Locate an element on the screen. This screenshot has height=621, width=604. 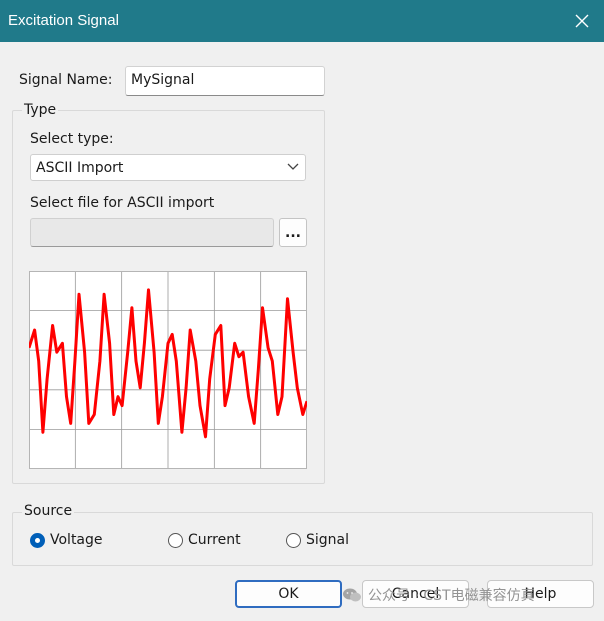
close-button is located at coordinates (582, 21).